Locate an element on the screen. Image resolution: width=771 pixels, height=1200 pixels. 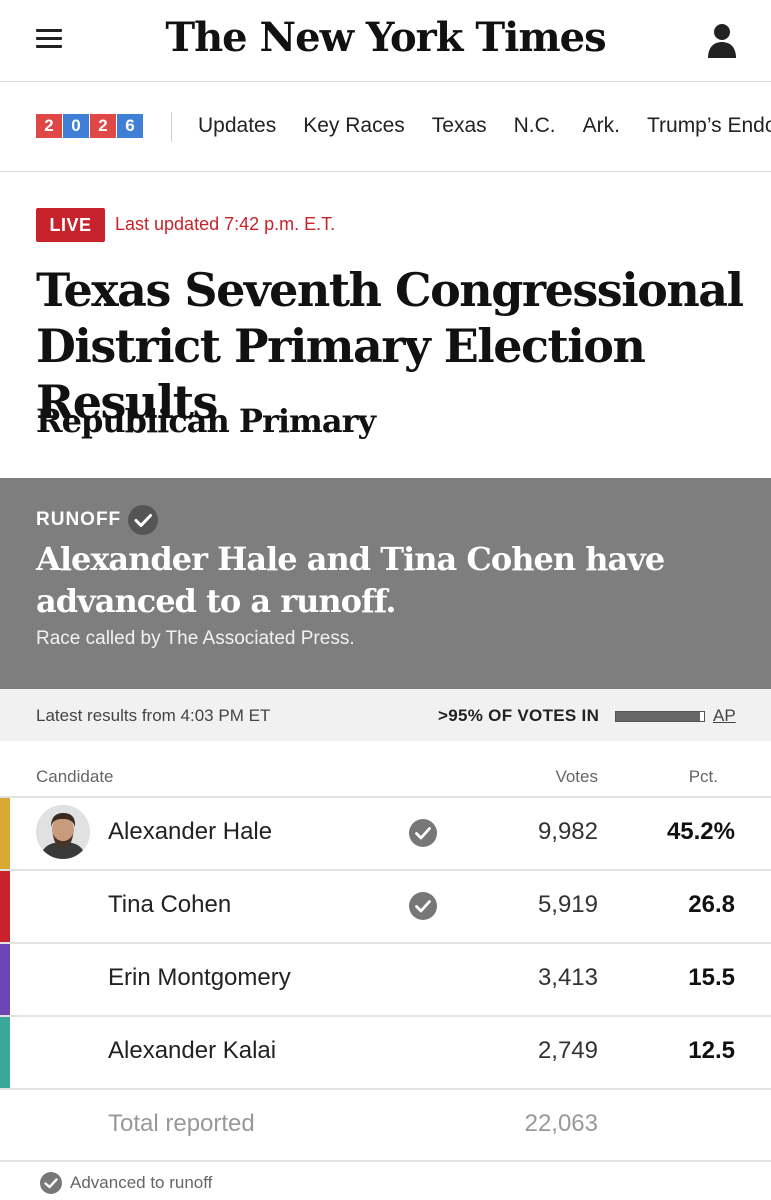
table-row: Alexander Kalai 2,749 12.5 is located at coordinates (385, 1051).